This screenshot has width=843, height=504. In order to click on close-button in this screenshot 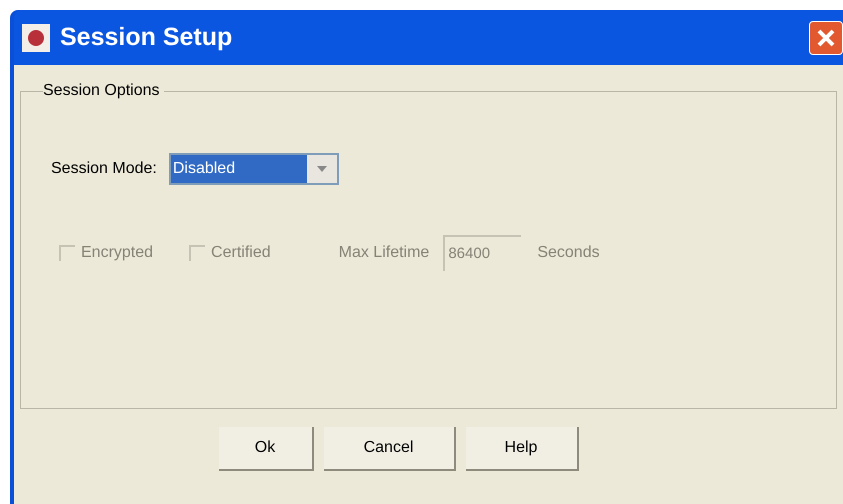, I will do `click(826, 37)`.